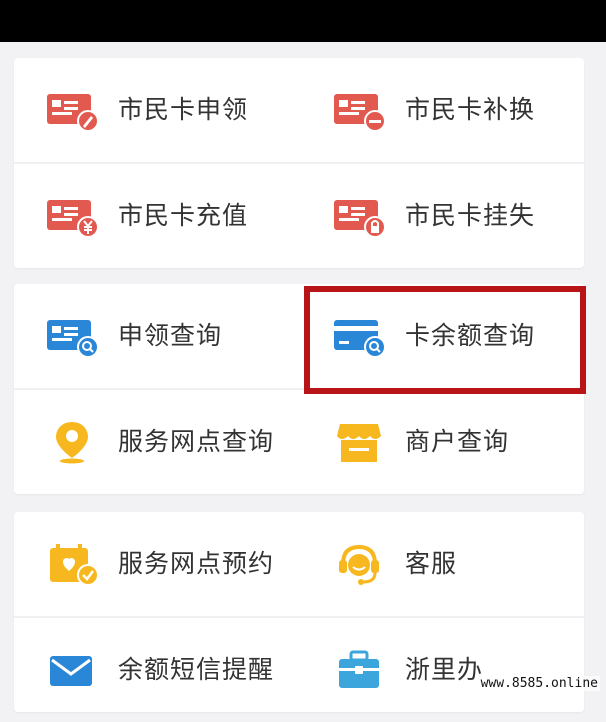 Image resolution: width=606 pixels, height=722 pixels. What do you see at coordinates (196, 669) in the screenshot?
I see `menu-item-label: 余额短信提醒` at bounding box center [196, 669].